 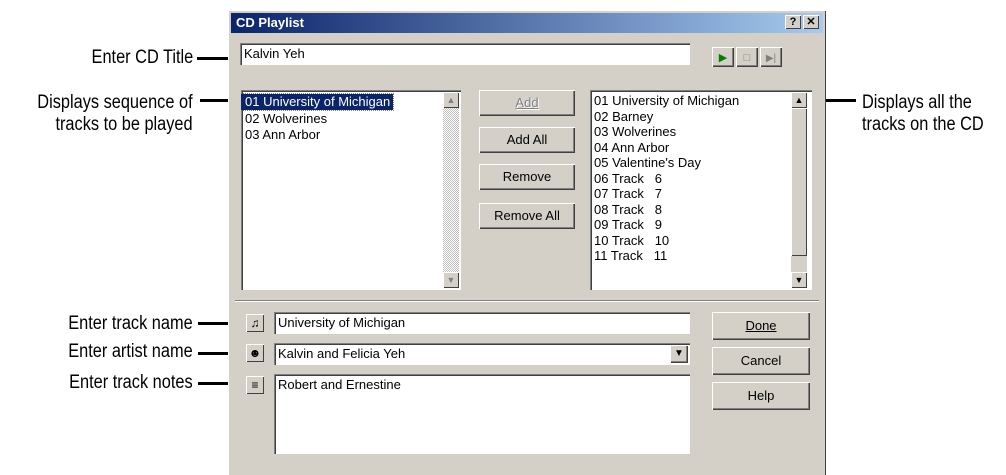 I want to click on stop-icon: □, so click(x=747, y=58).